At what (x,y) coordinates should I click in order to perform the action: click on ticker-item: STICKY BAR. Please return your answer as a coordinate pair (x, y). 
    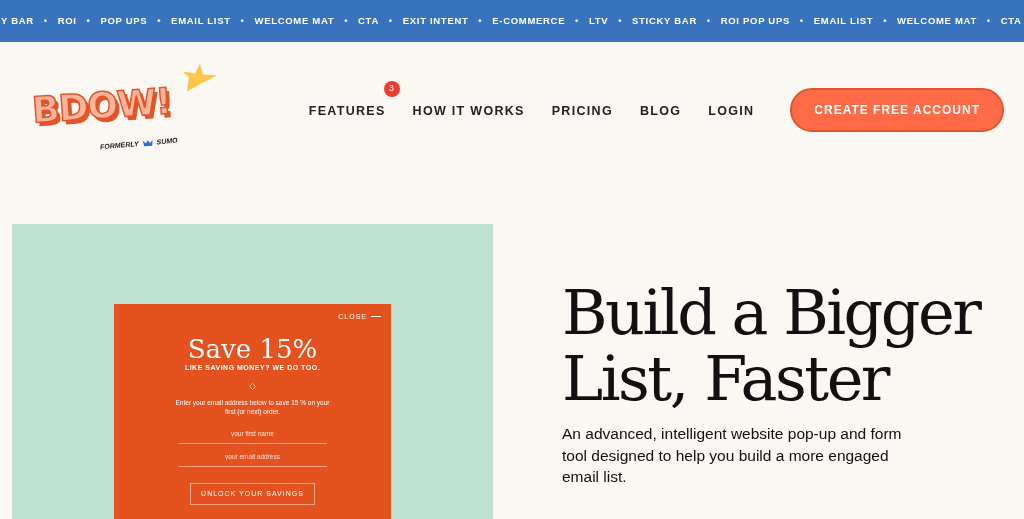
    Looking at the image, I should click on (664, 20).